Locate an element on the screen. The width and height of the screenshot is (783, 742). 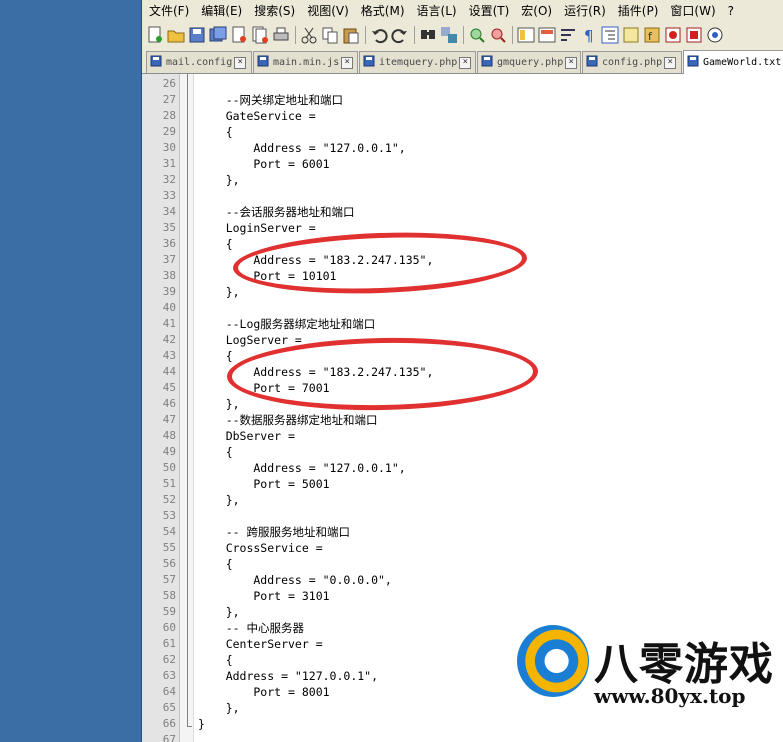
close-icon is located at coordinates (239, 35).